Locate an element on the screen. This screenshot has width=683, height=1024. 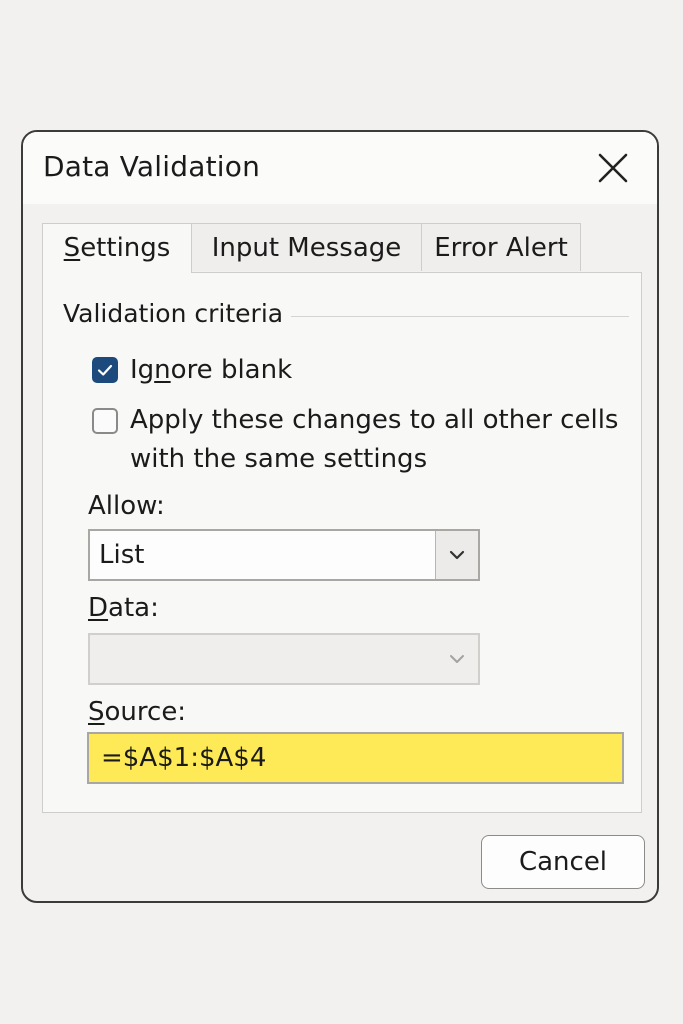
validation-criteria-label: Validation criteria is located at coordinates (173, 313).